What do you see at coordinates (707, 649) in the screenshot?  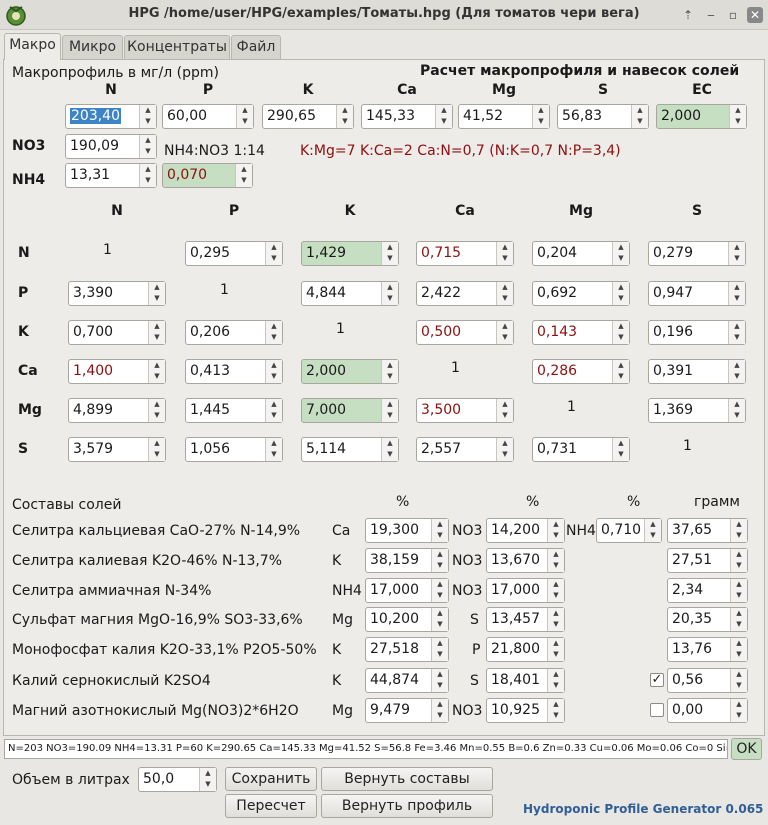 I see `salt-gram-4: 13,76 ▲ ▼` at bounding box center [707, 649].